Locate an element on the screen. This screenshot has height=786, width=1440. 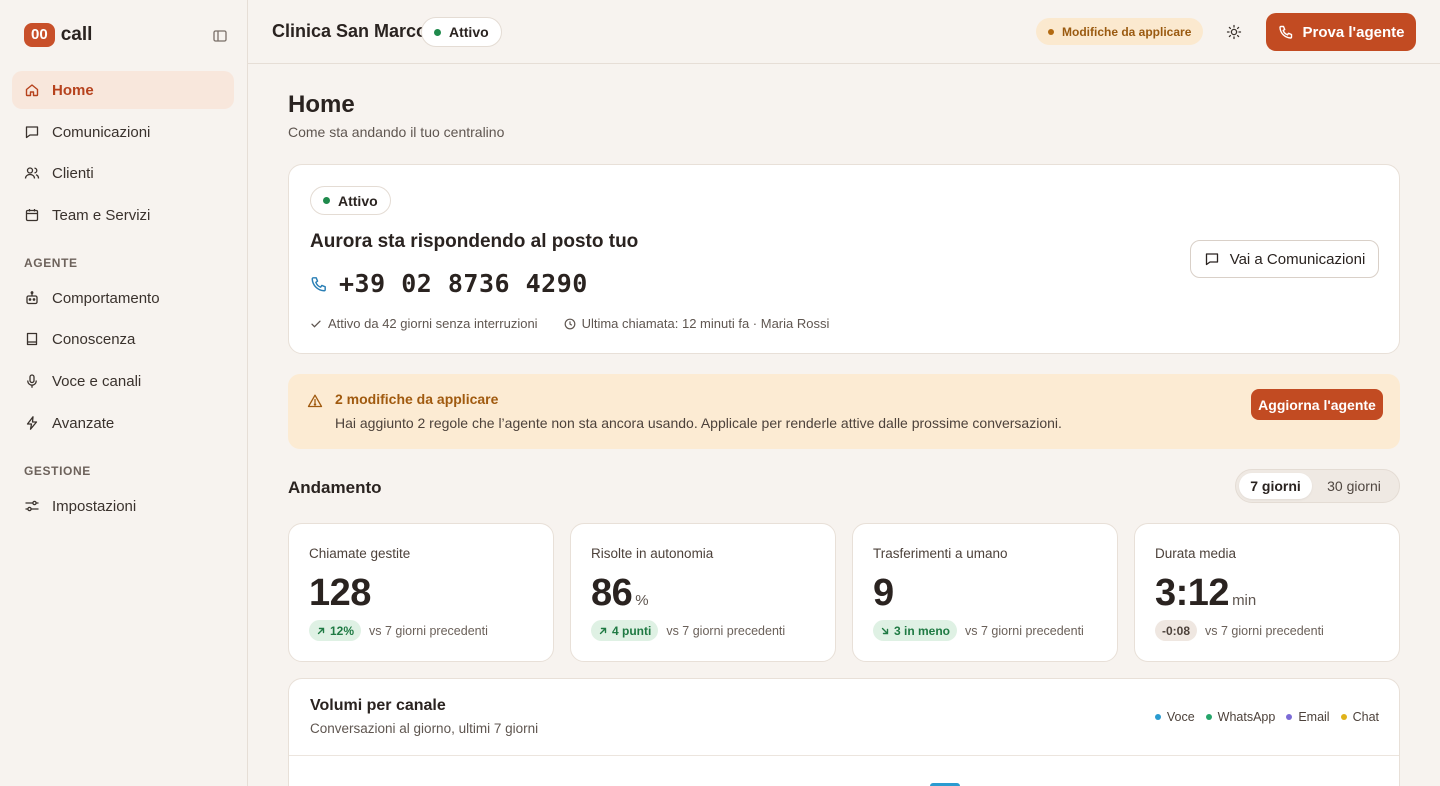
clock-icon is located at coordinates (570, 324).